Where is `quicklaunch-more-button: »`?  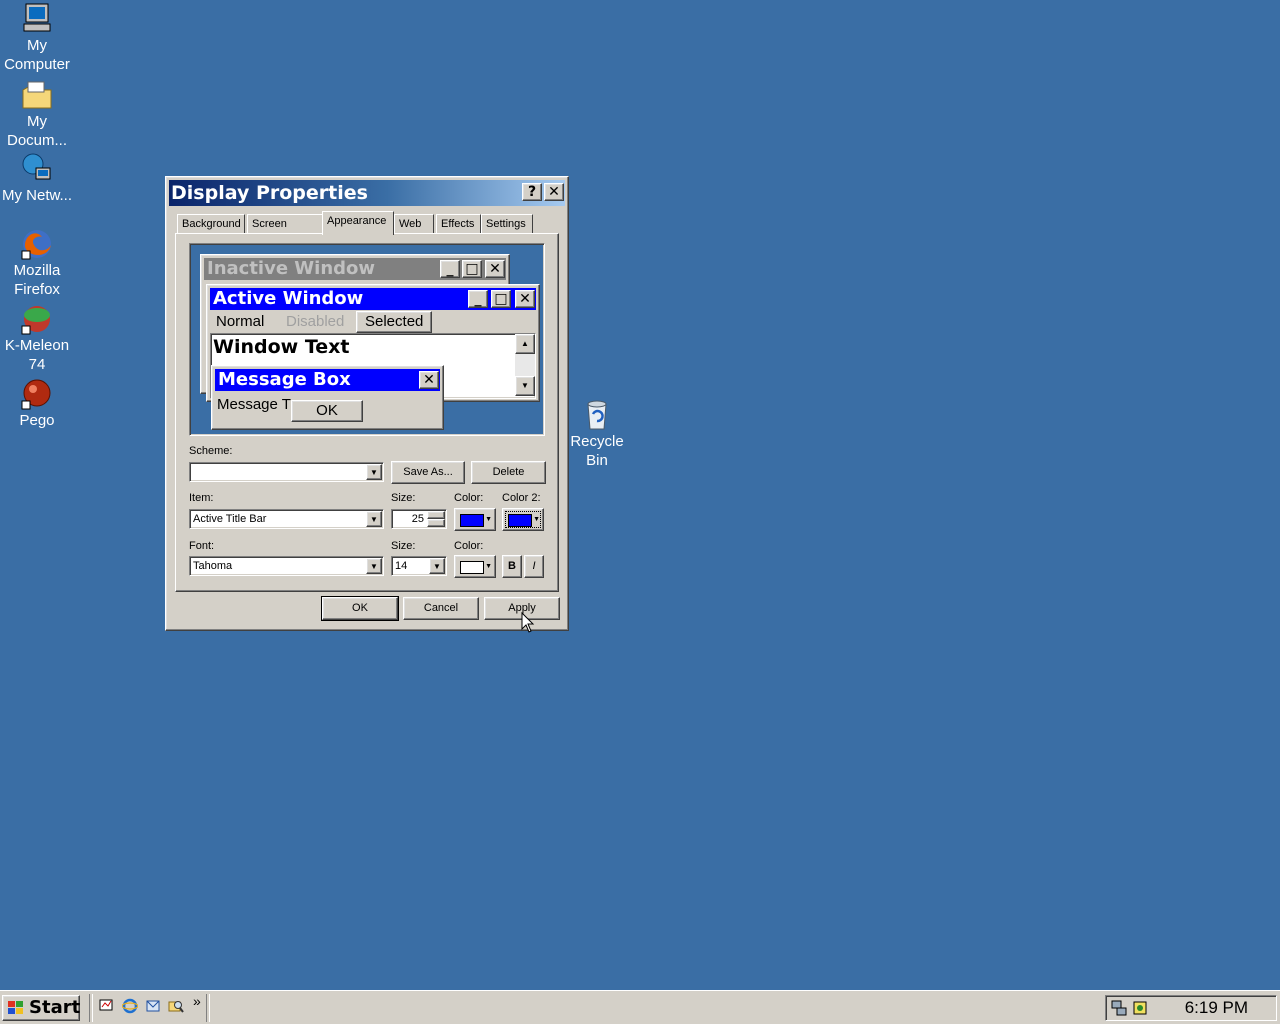 quicklaunch-more-button: » is located at coordinates (197, 1001).